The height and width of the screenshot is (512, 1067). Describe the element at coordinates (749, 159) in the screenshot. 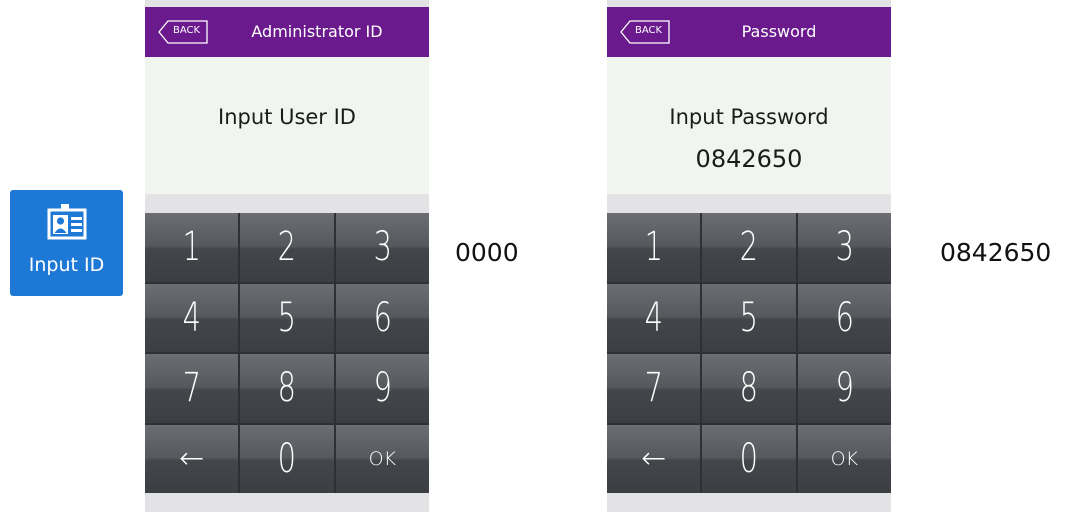

I see `display-value: 0842650` at that location.